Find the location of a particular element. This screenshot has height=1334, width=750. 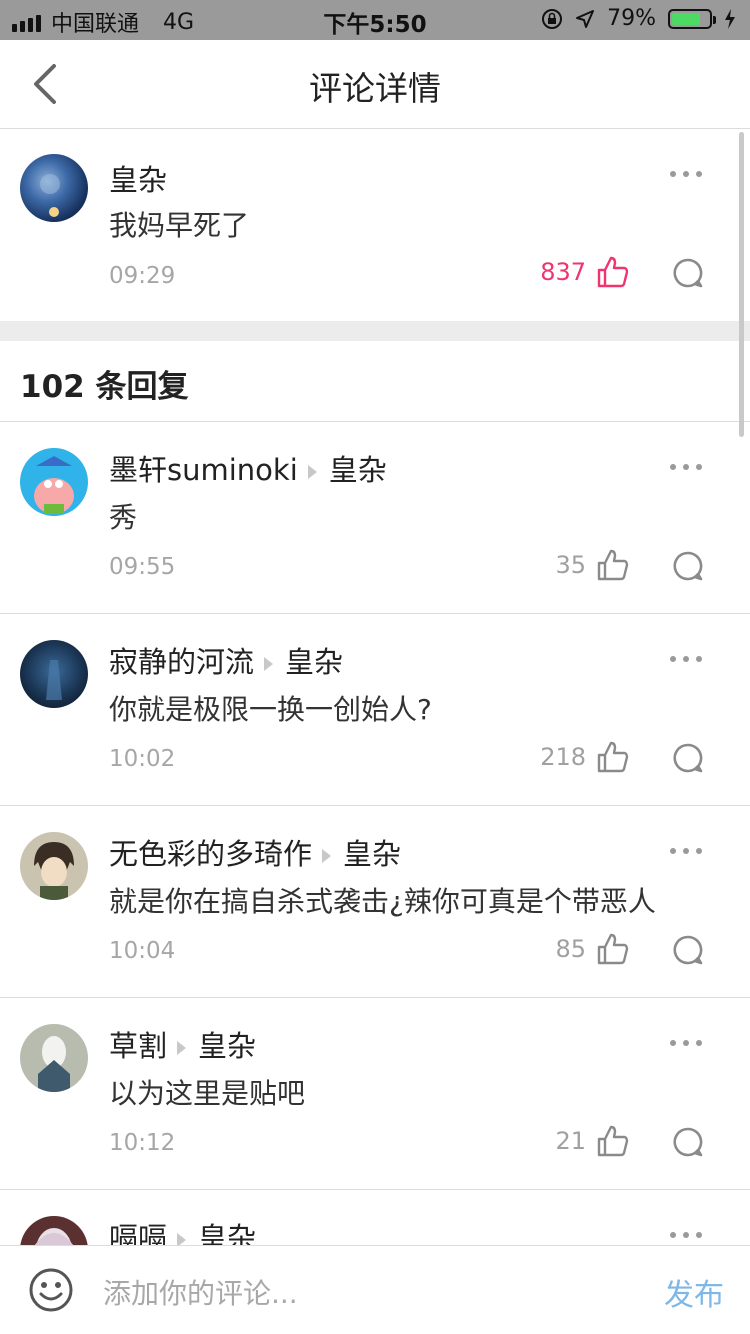

like-button: 85 is located at coordinates (592, 949).